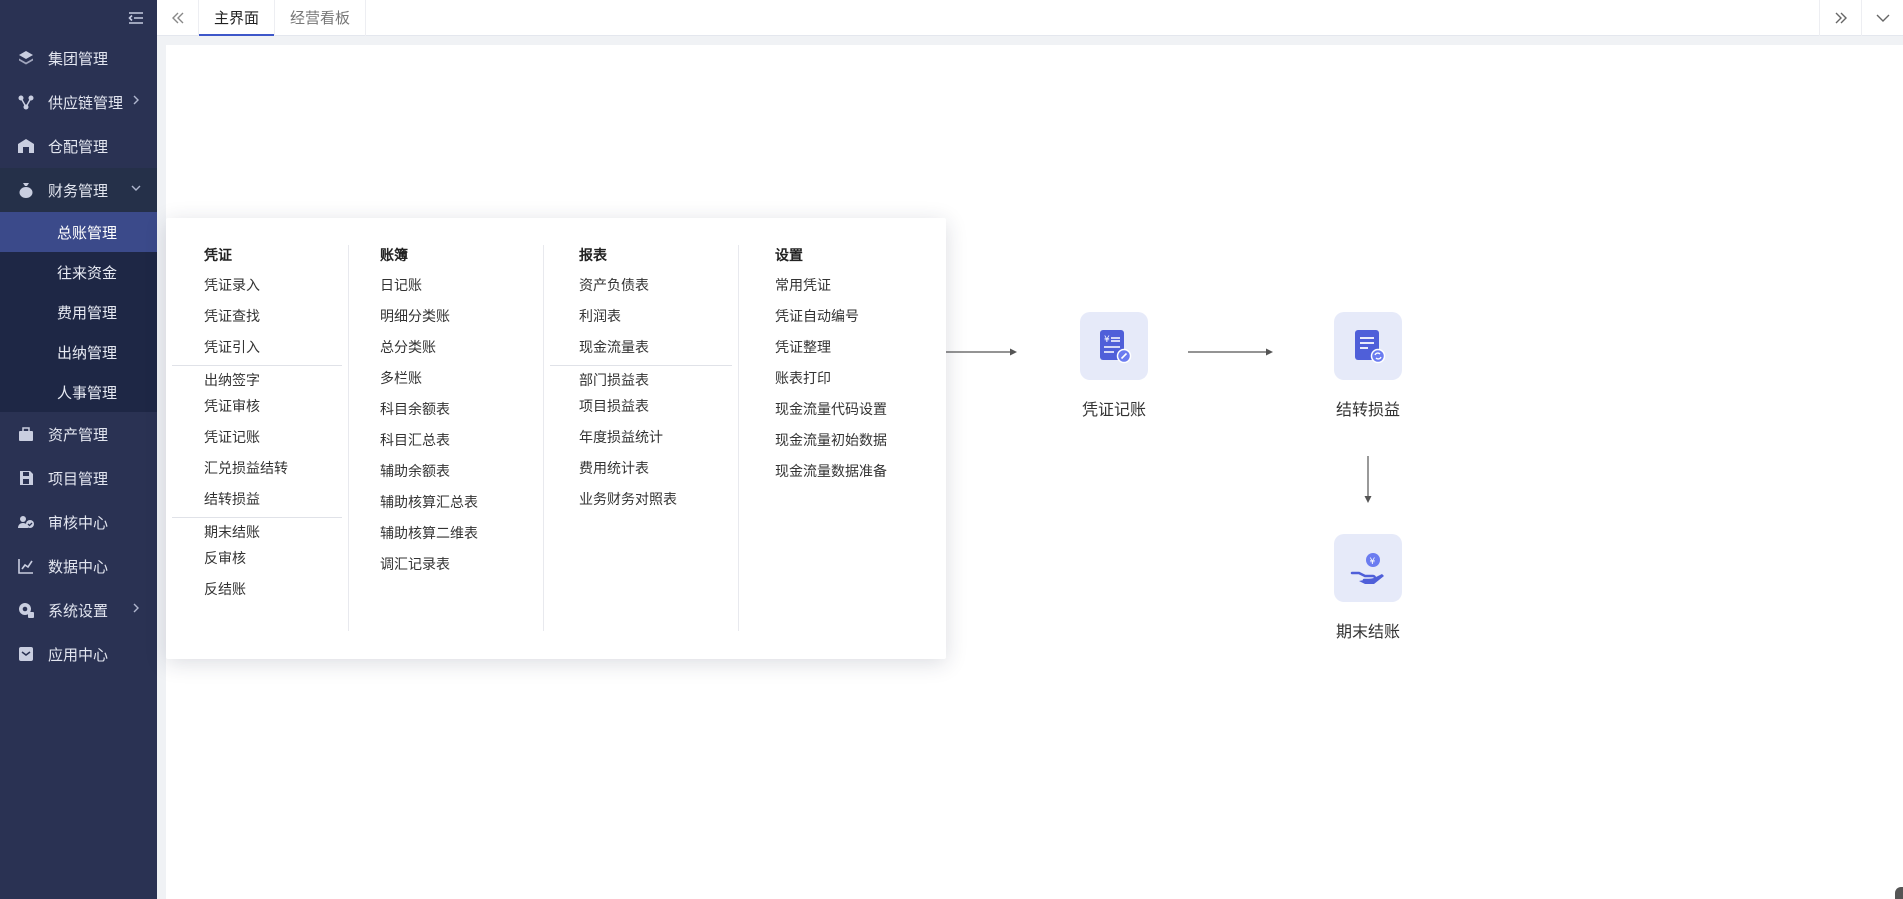 The image size is (1903, 899). I want to click on sidebar-header, so click(78, 18).